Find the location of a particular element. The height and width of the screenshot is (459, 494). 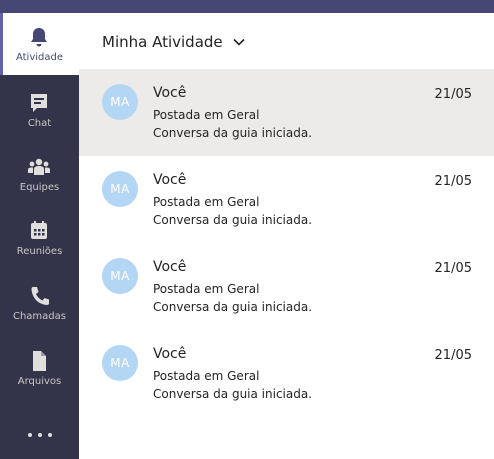

rail-item-label: Equipes is located at coordinates (39, 187).